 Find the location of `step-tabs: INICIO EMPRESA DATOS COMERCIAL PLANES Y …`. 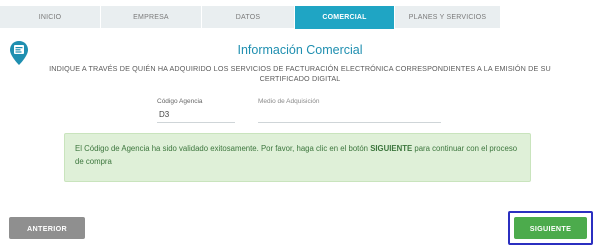

step-tabs: INICIO EMPRESA DATOS COMERCIAL PLANES Y … is located at coordinates (300, 17).